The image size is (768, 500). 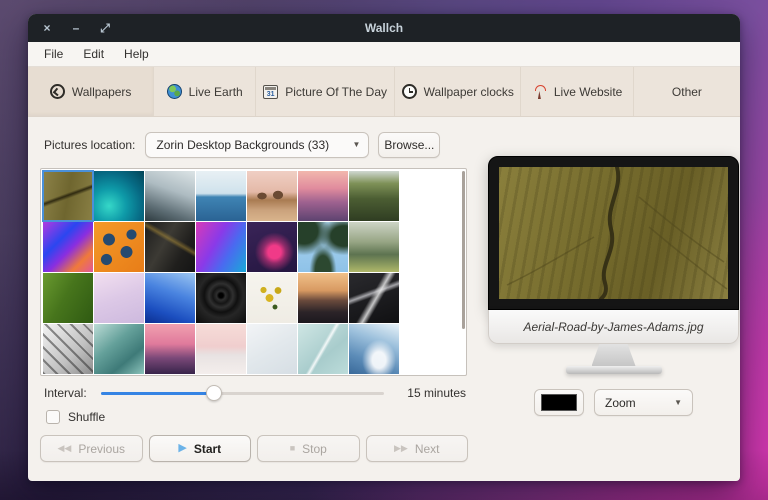 I want to click on previous-icon: ◀◀, so click(x=64, y=448).